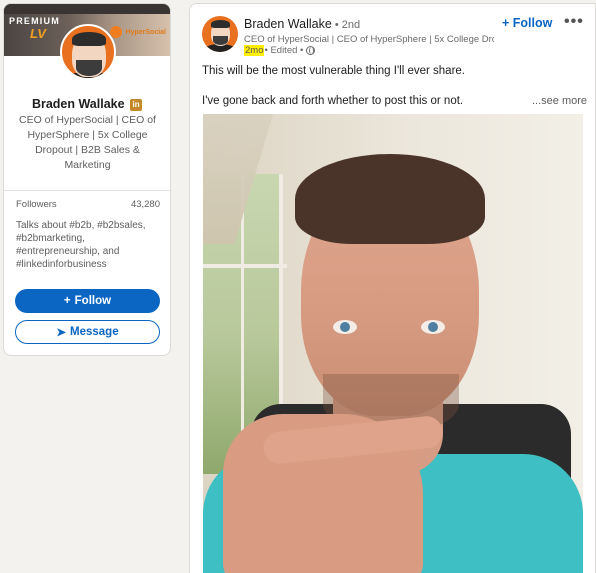  Describe the element at coordinates (288, 24) in the screenshot. I see `post-author-name: Braden Wallake` at that location.